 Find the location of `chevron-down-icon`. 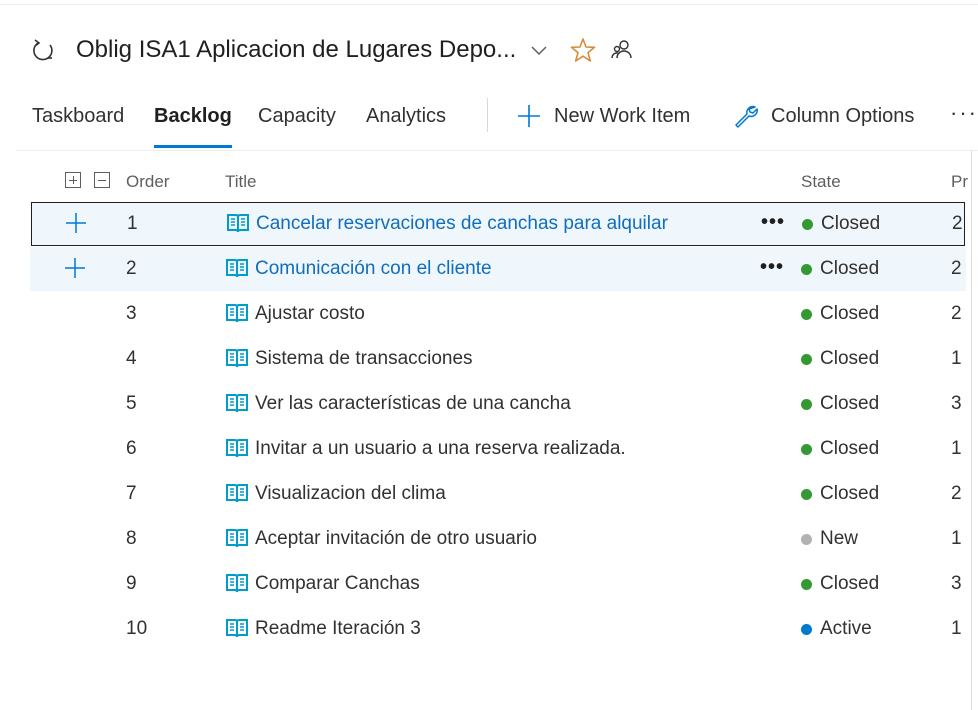

chevron-down-icon is located at coordinates (539, 50).